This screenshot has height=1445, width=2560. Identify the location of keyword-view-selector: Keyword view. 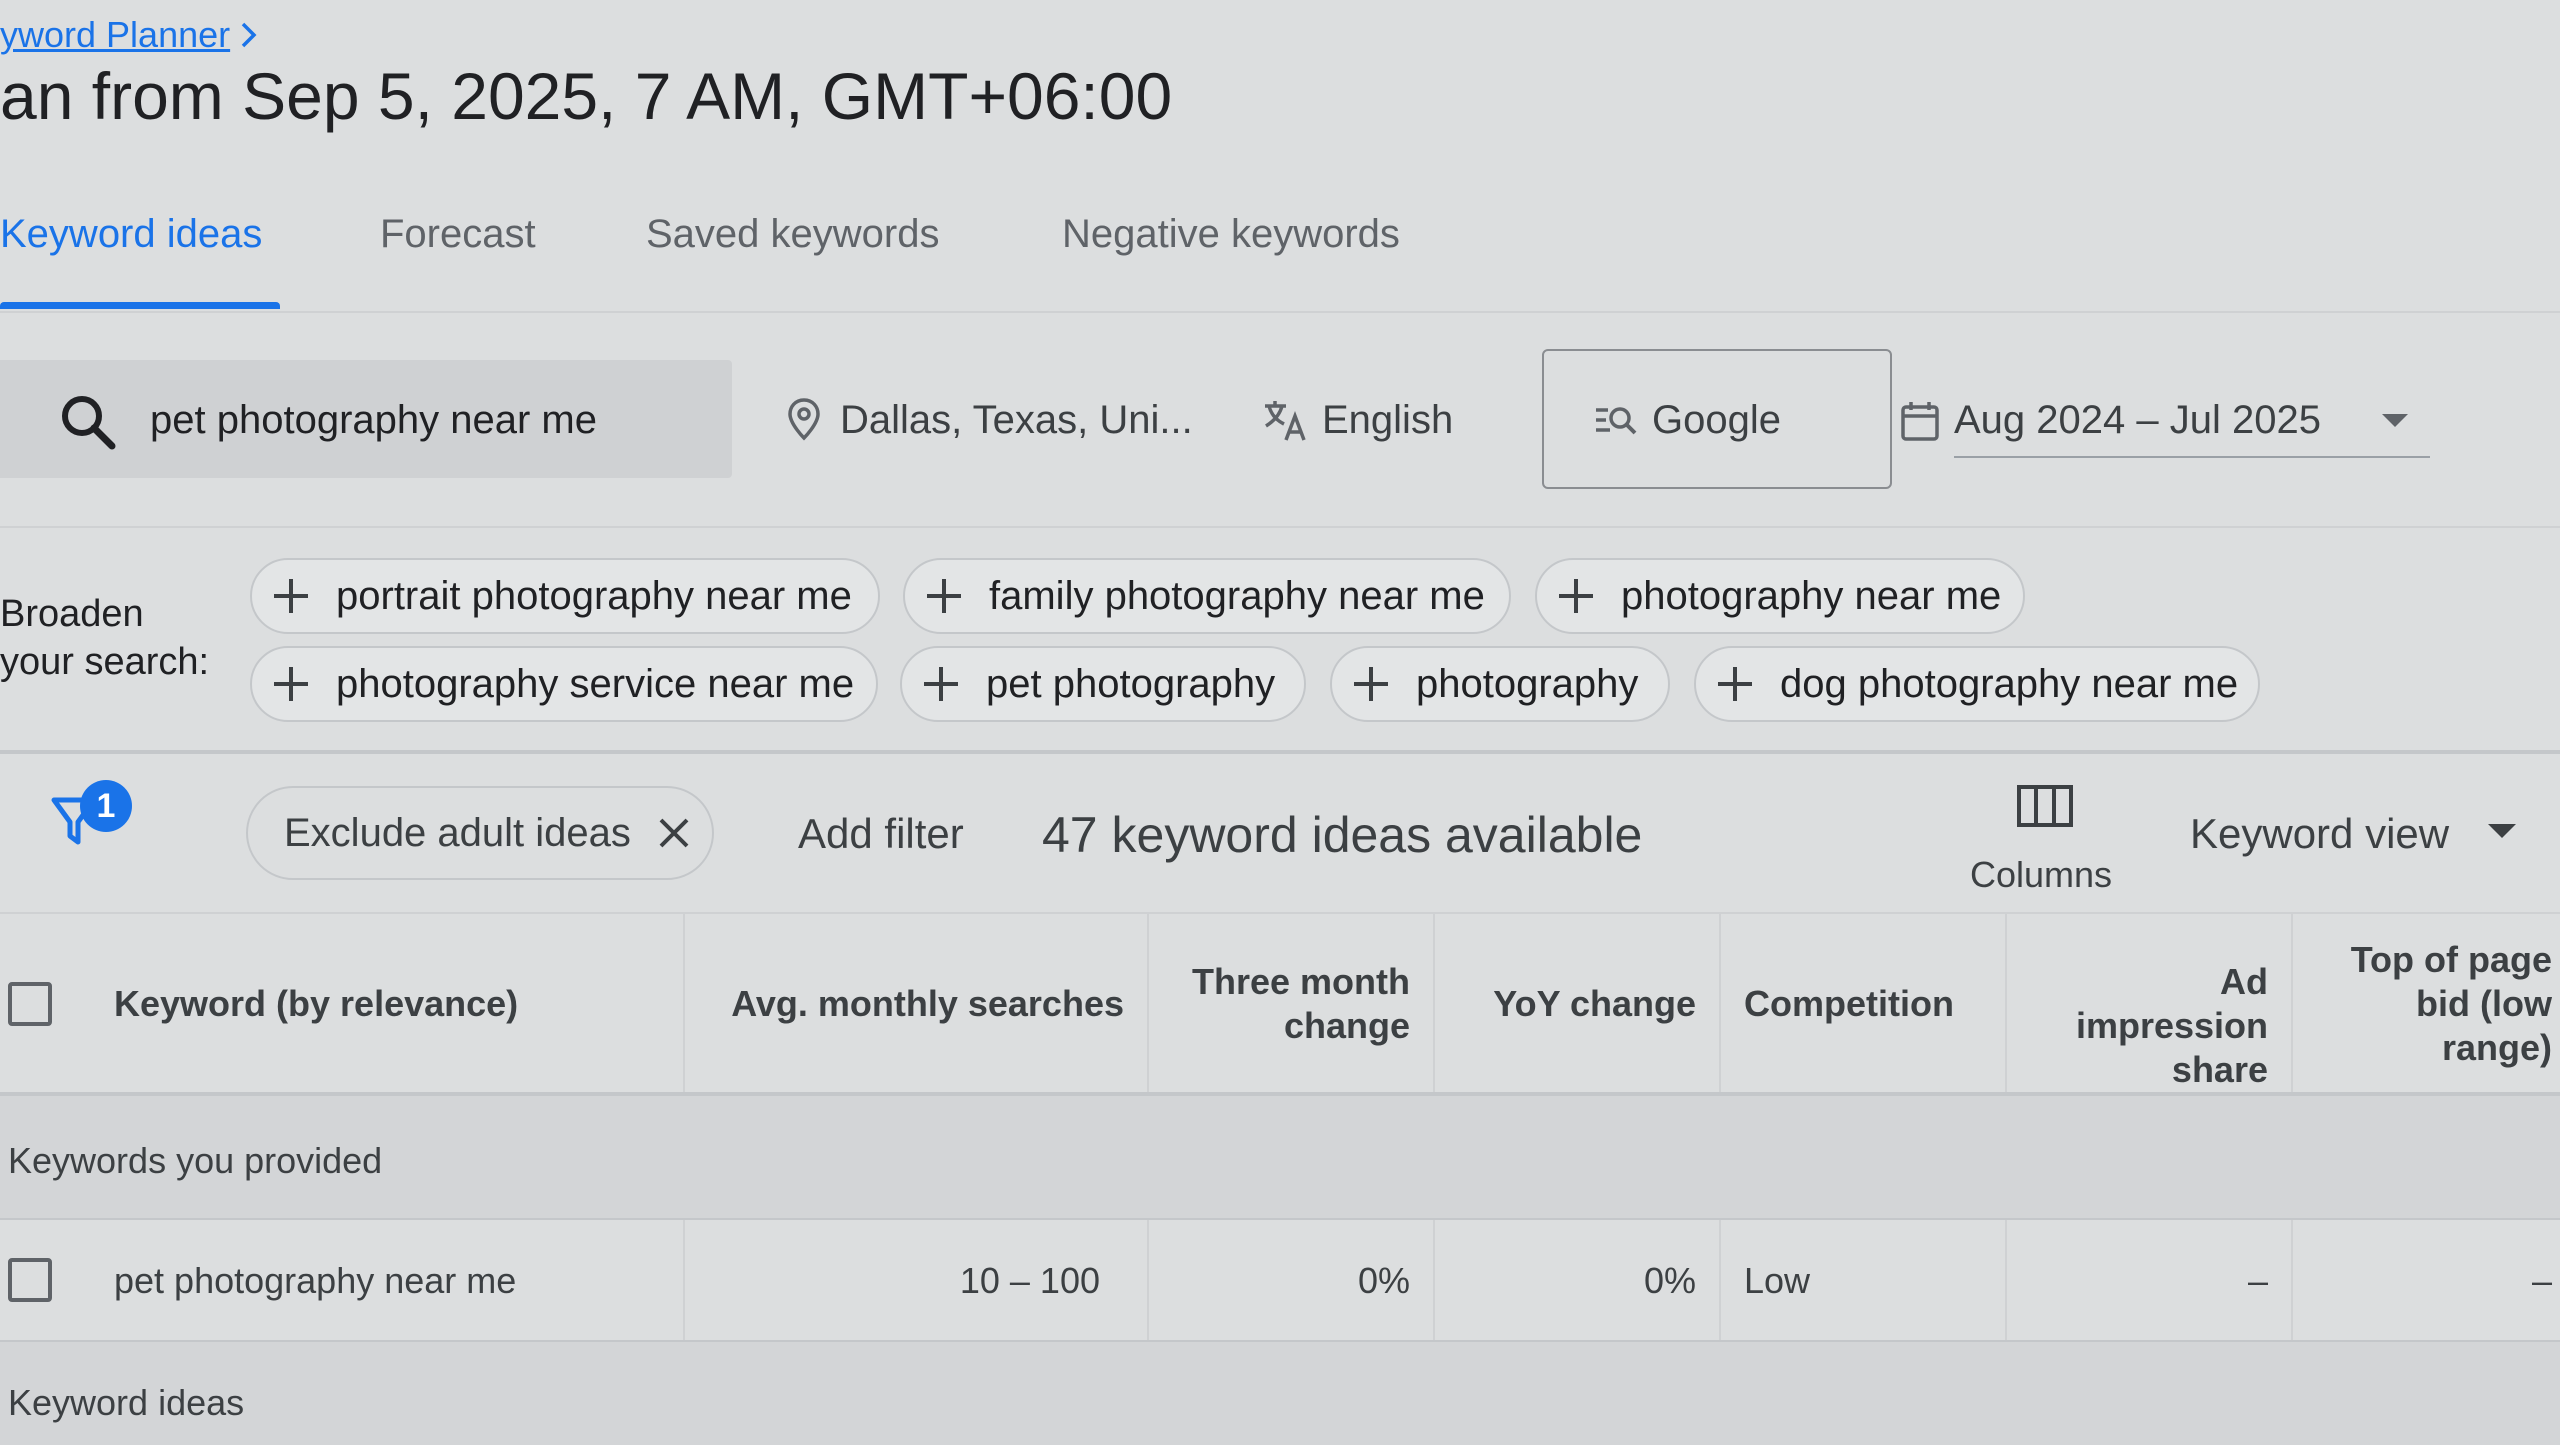
(2319, 834).